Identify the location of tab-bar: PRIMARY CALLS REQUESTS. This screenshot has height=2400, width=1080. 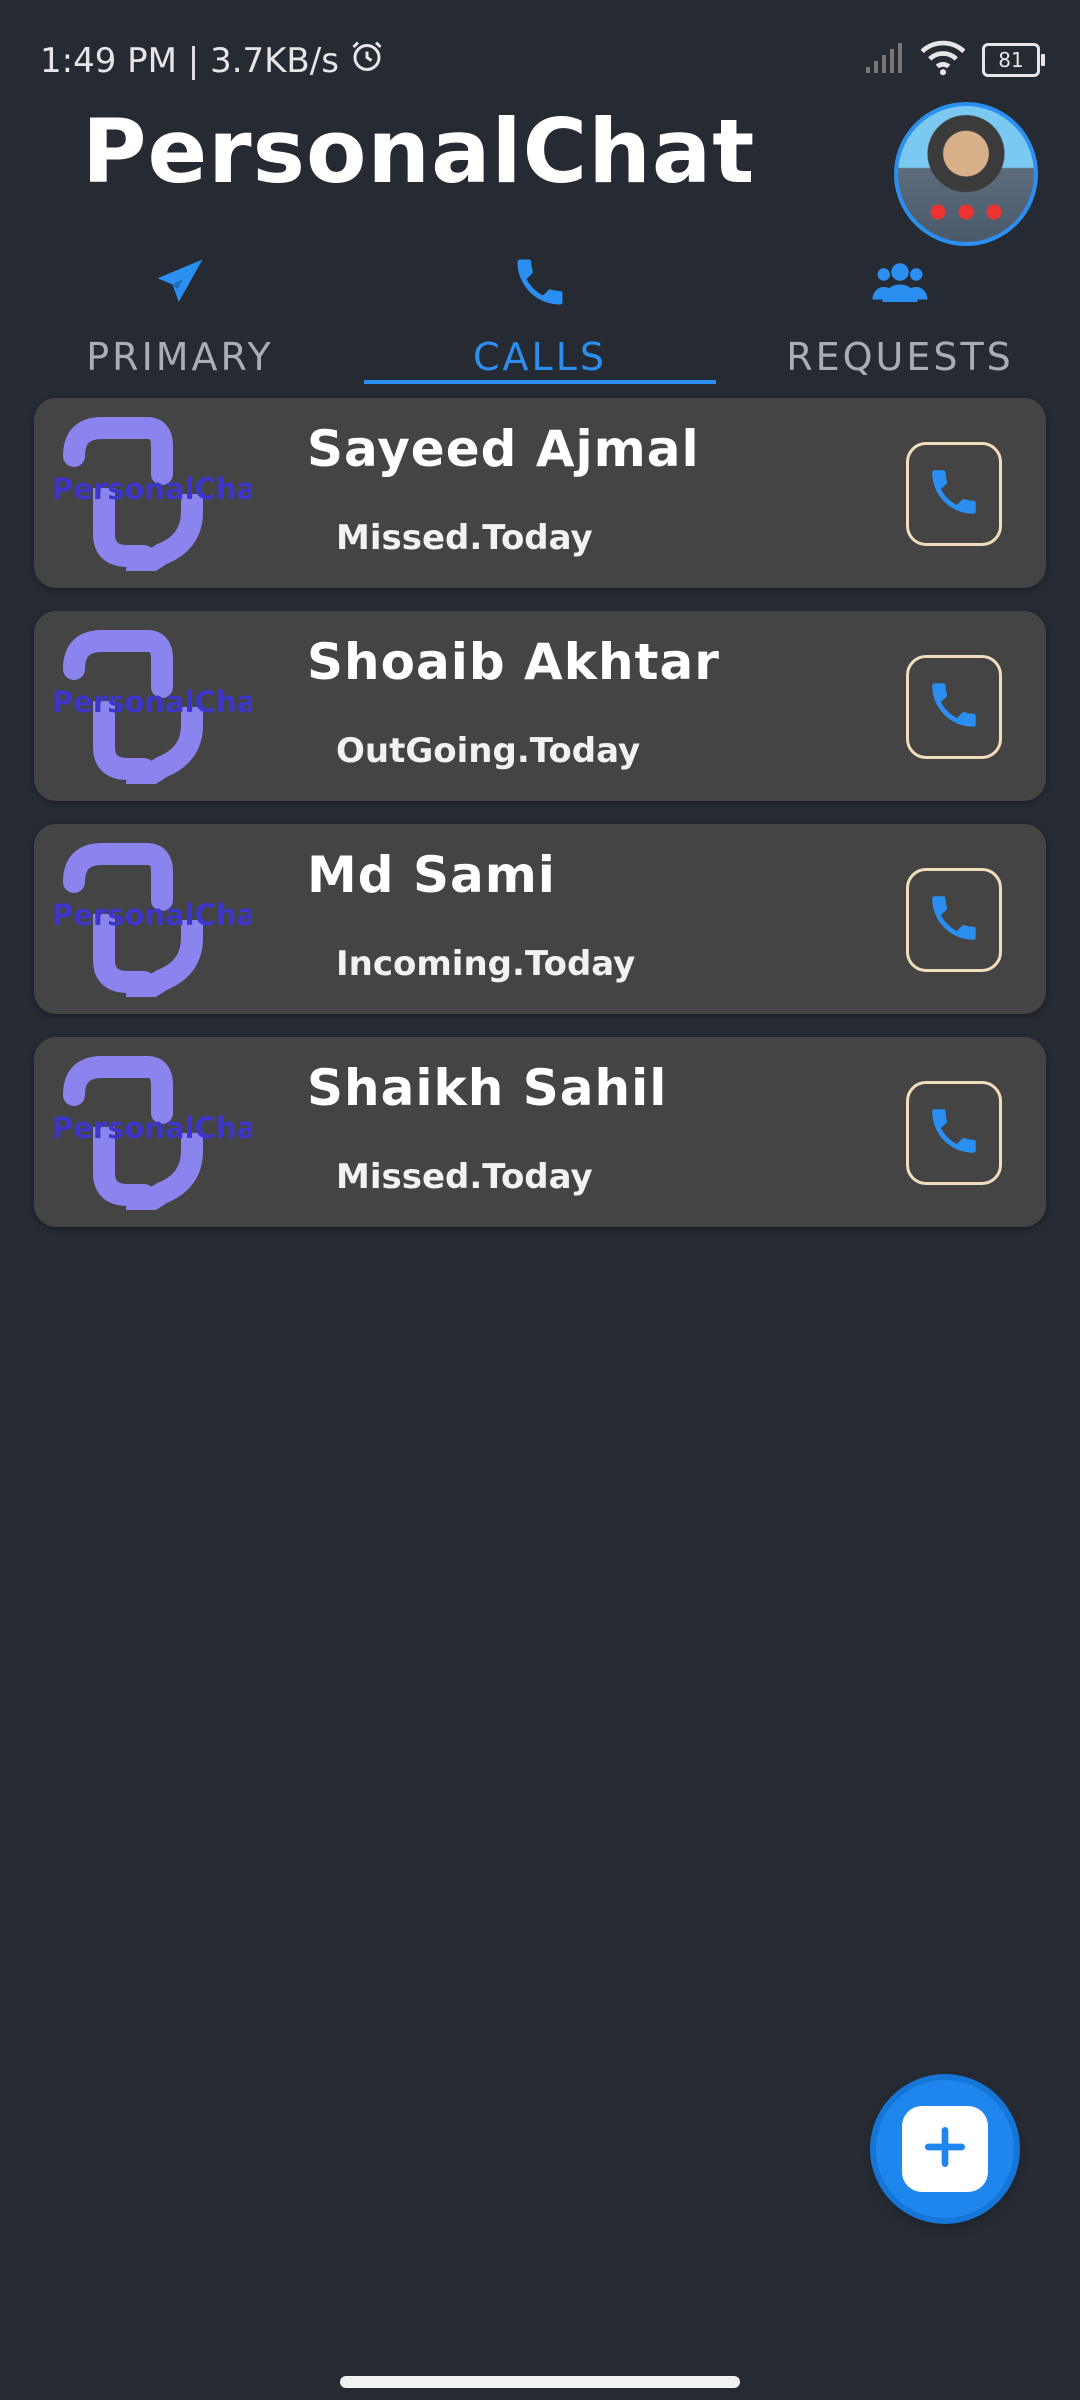
(540, 312).